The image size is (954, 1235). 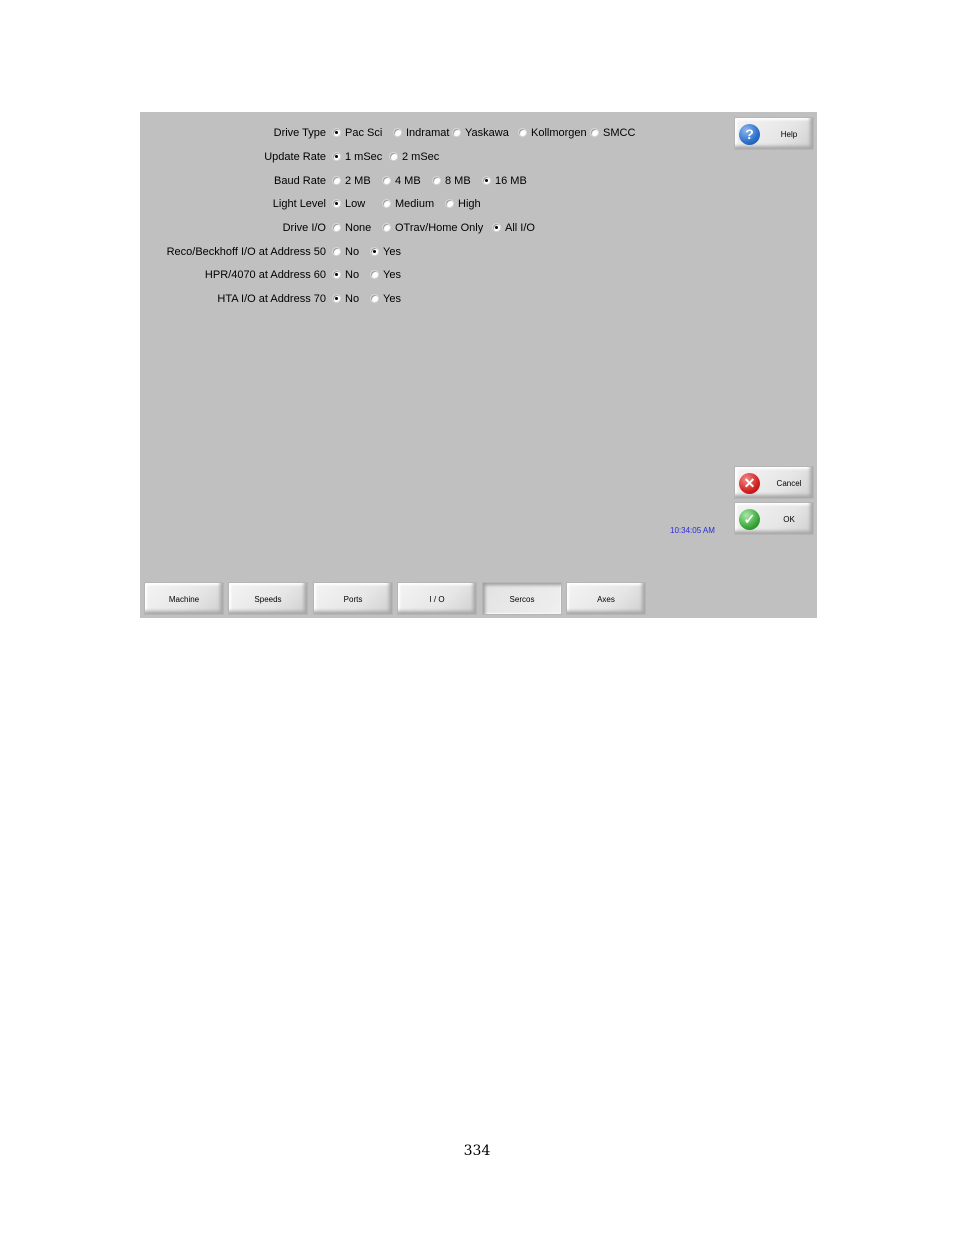 I want to click on setting-label: Update Rate, so click(x=295, y=157).